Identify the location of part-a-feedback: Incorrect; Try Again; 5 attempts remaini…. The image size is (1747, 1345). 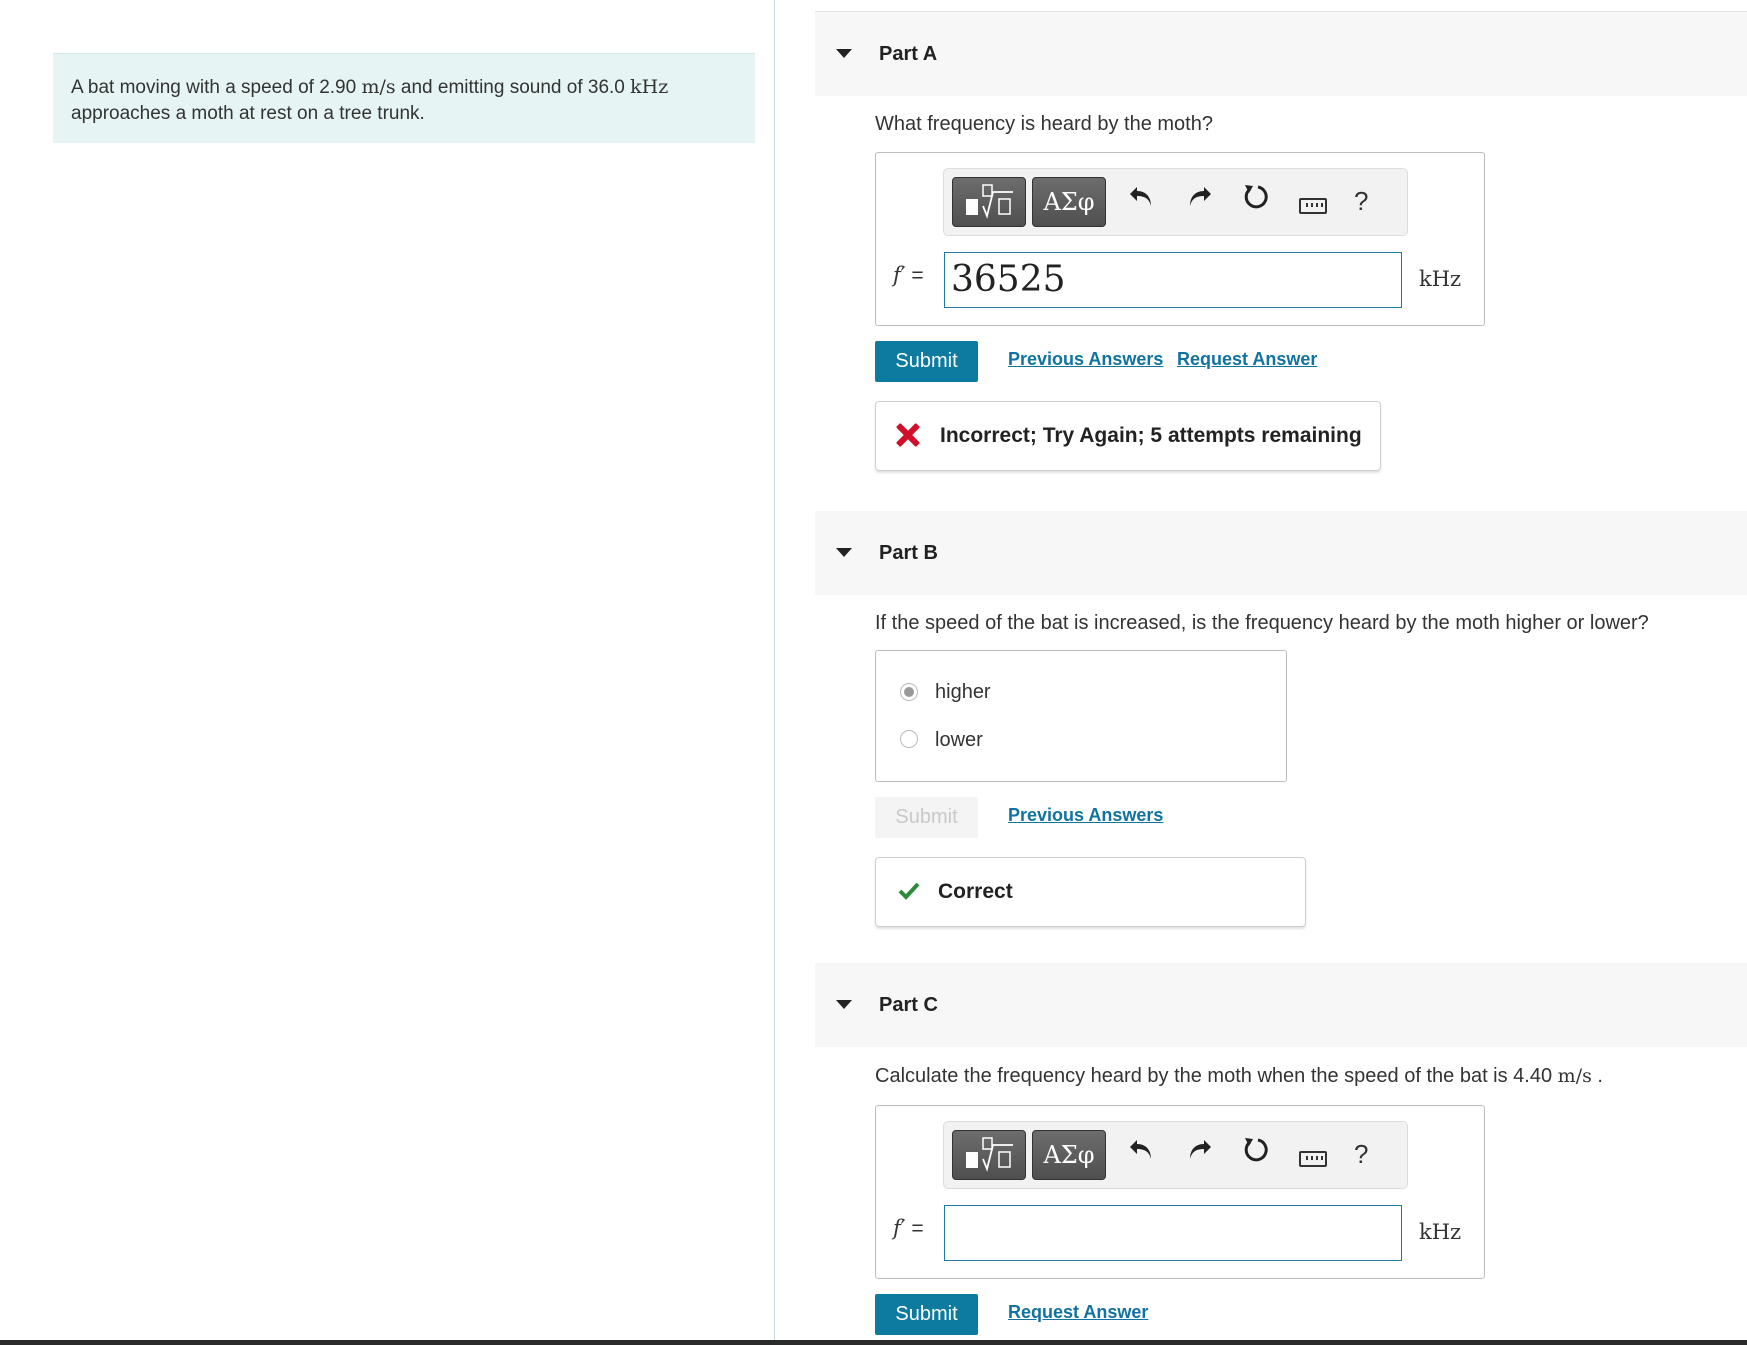
(1128, 436).